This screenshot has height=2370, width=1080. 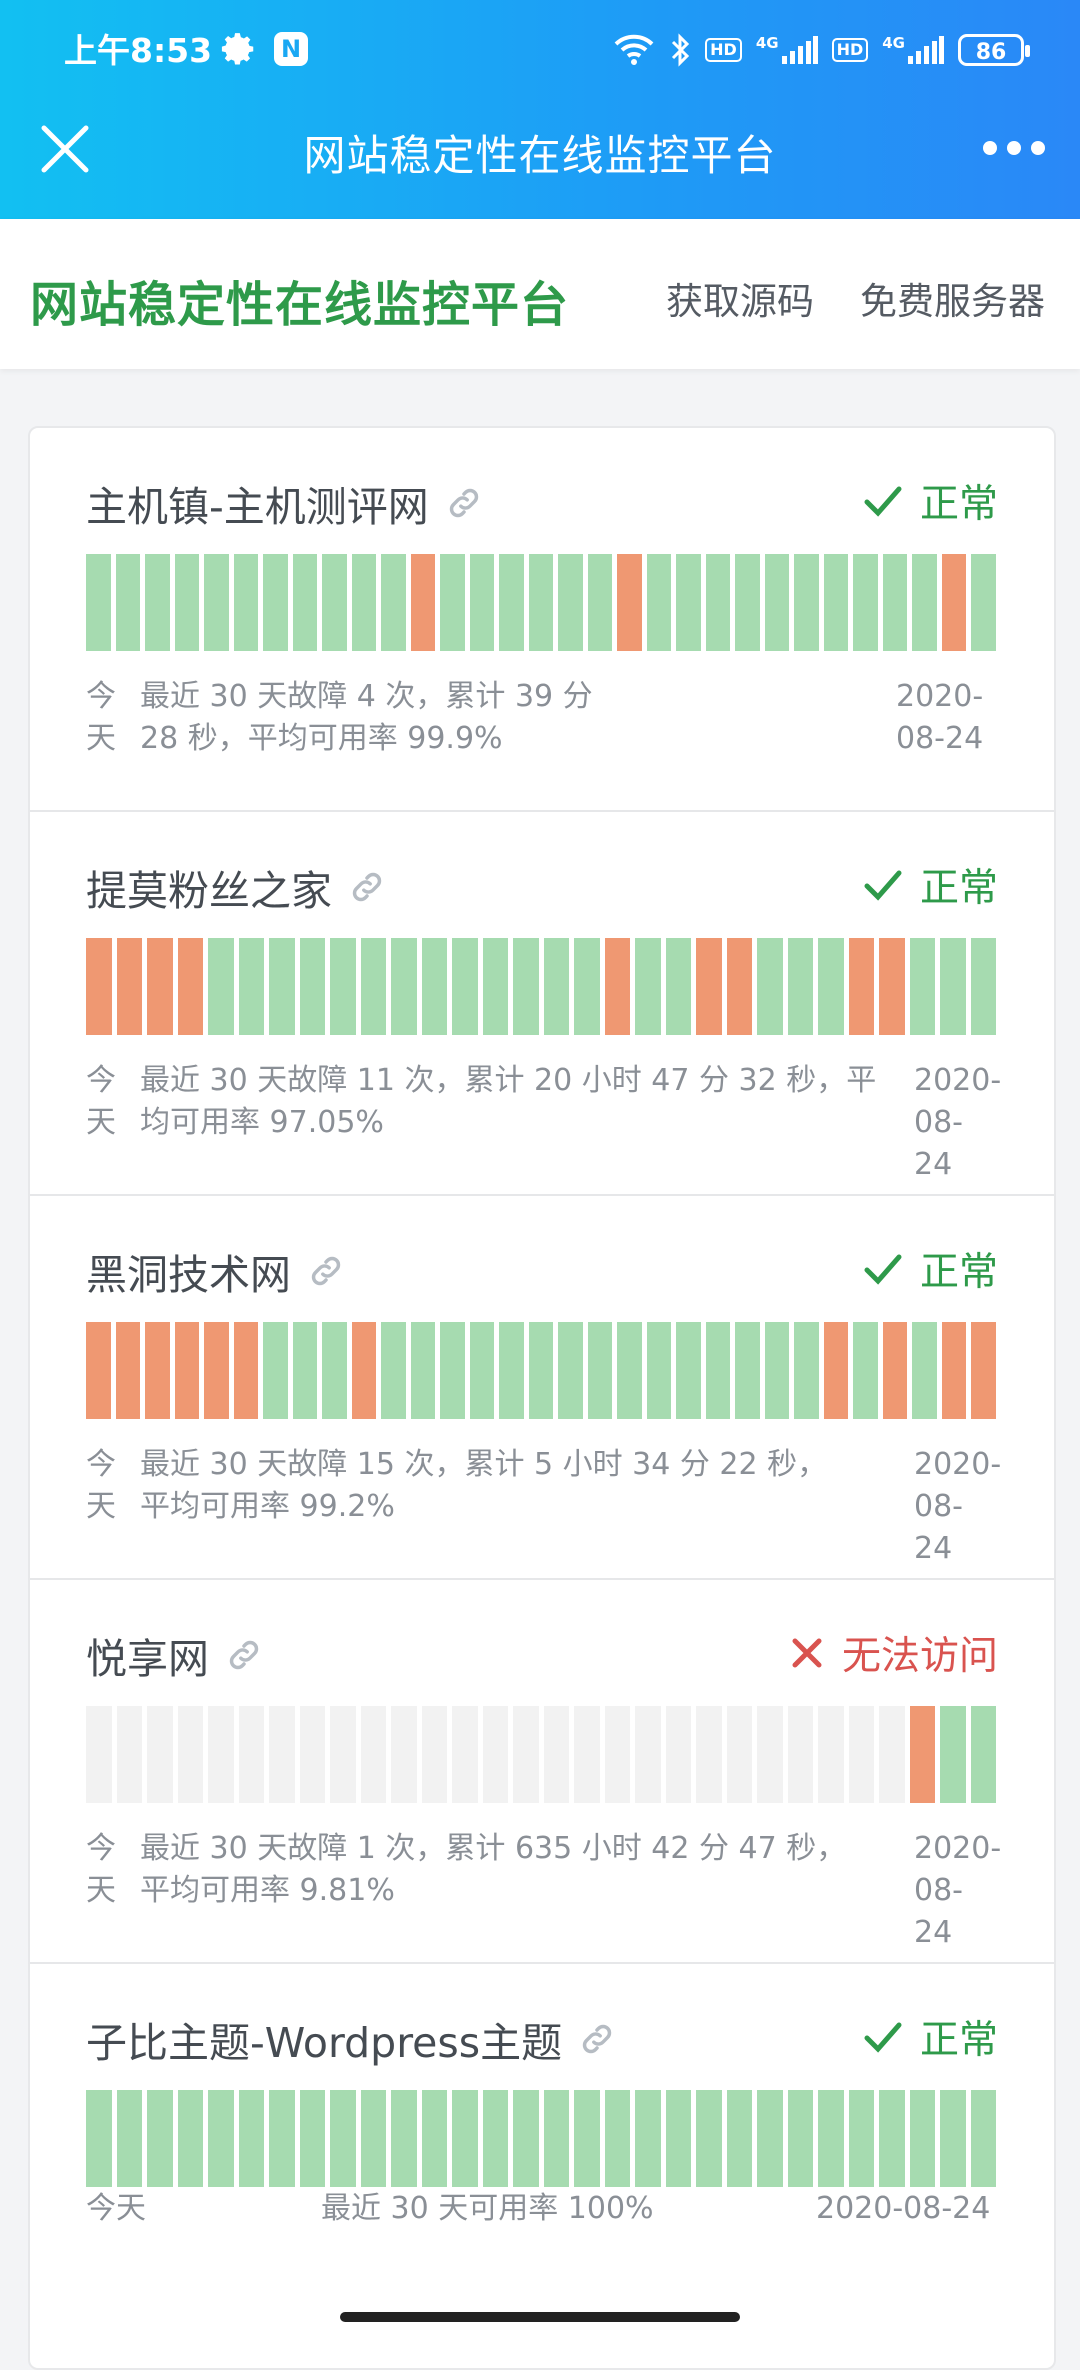 I want to click on monitor-name: 悦享网, so click(x=174, y=1655).